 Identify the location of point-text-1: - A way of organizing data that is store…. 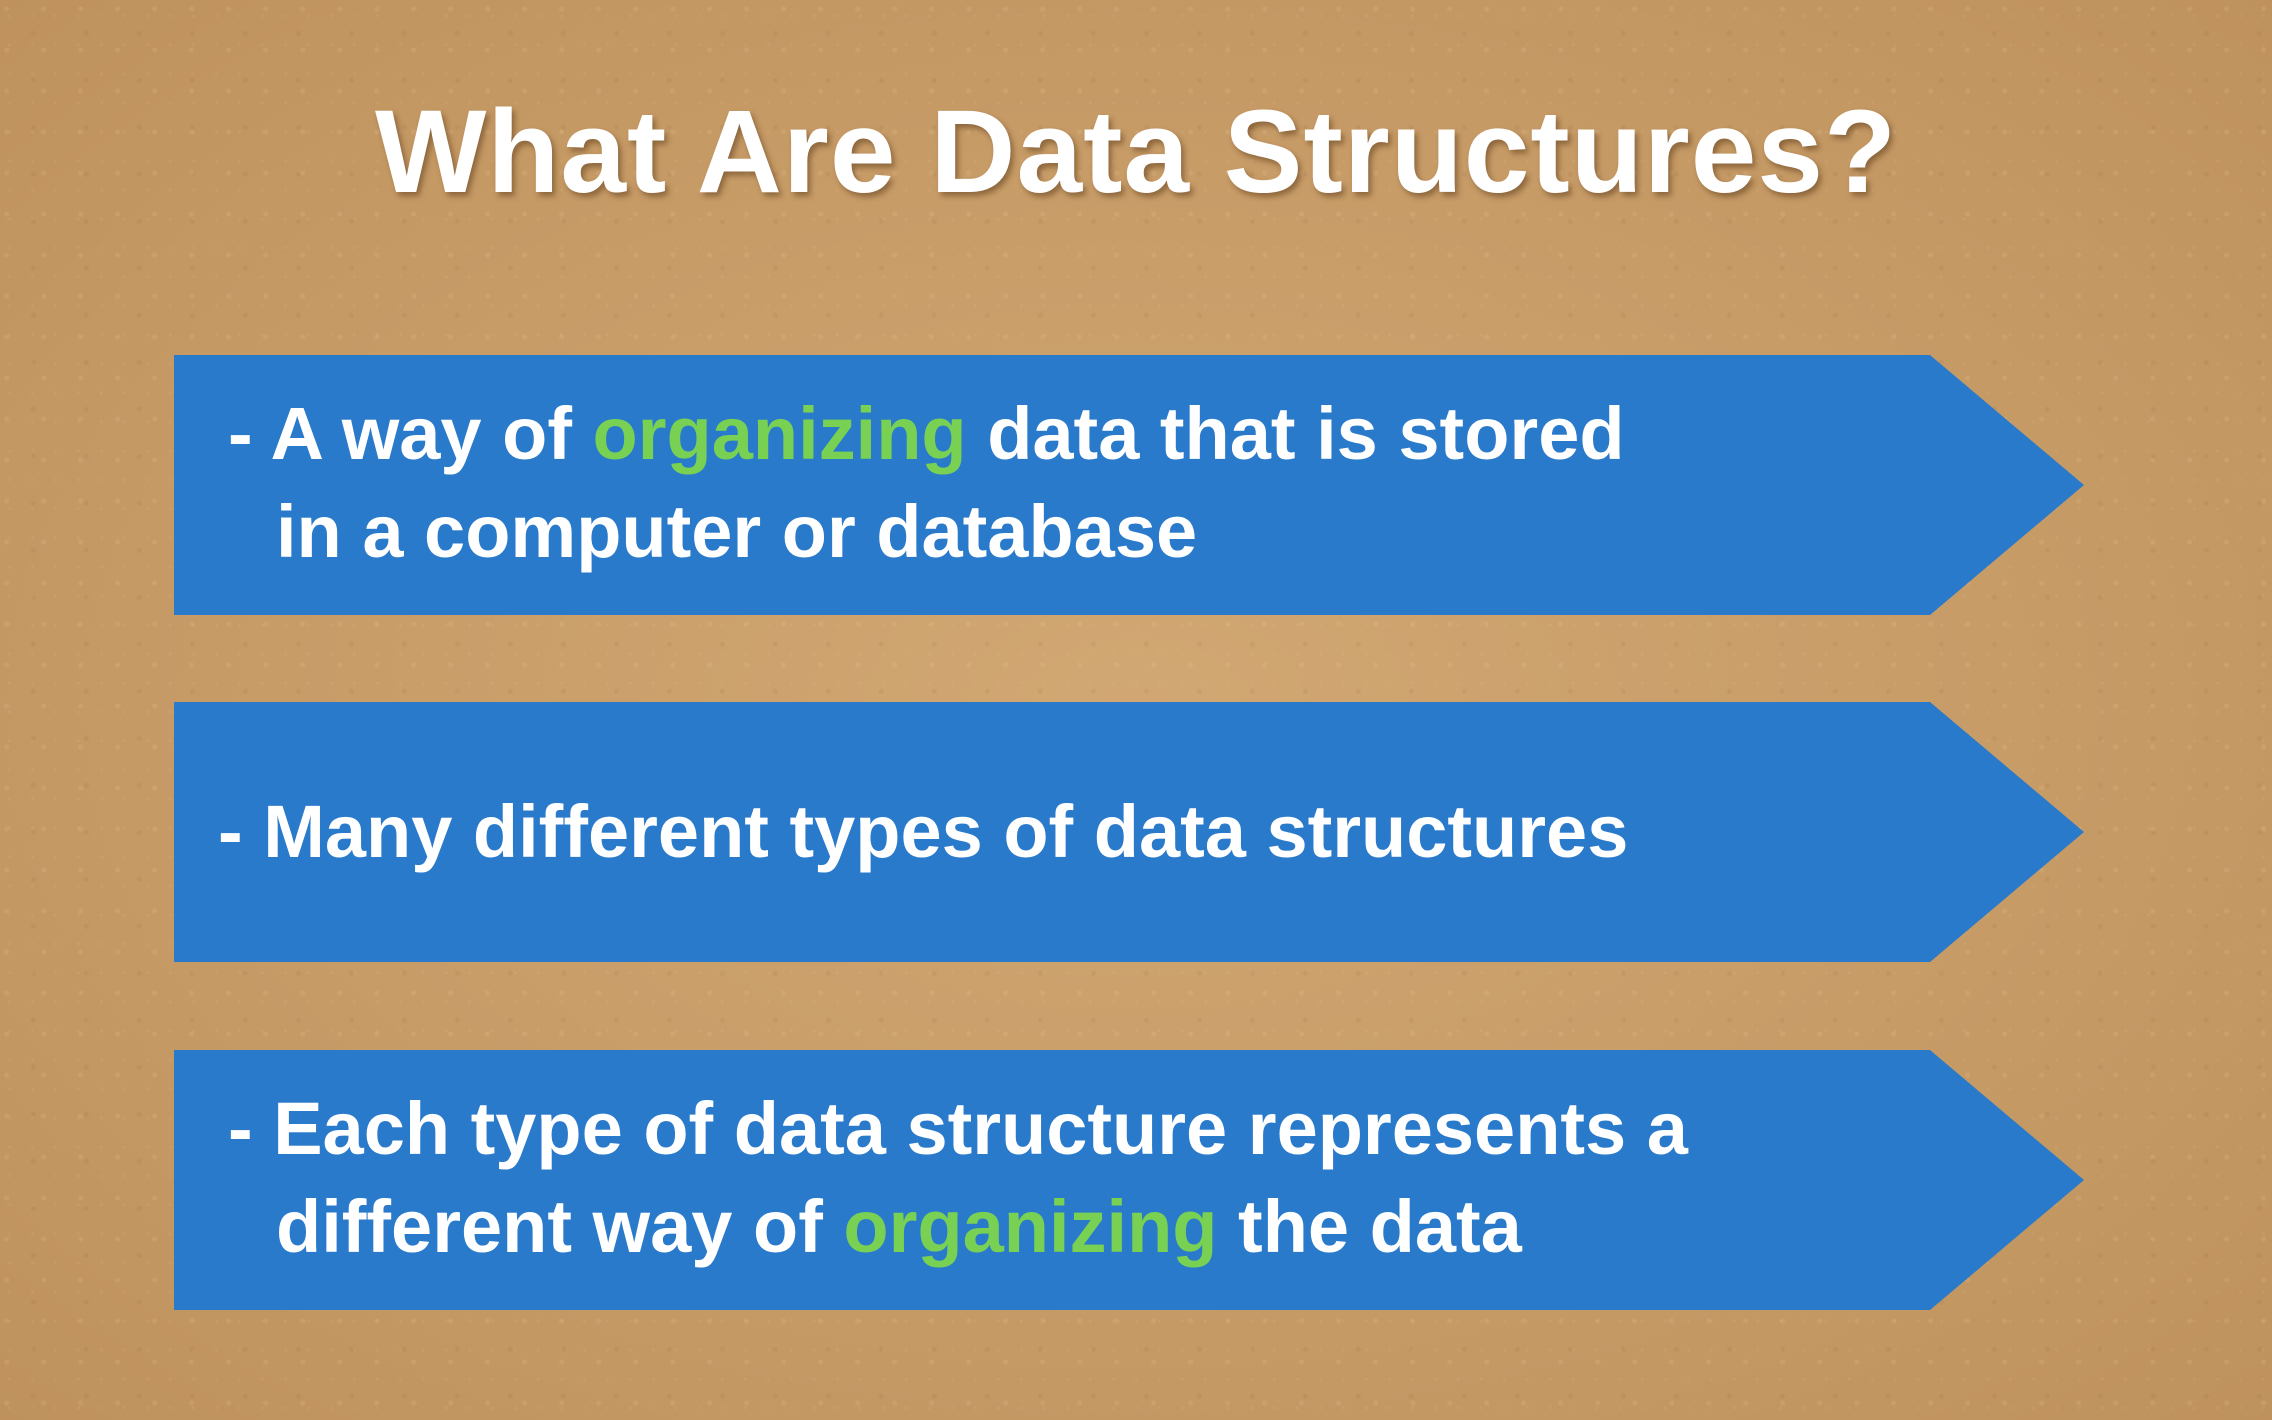
(926, 483).